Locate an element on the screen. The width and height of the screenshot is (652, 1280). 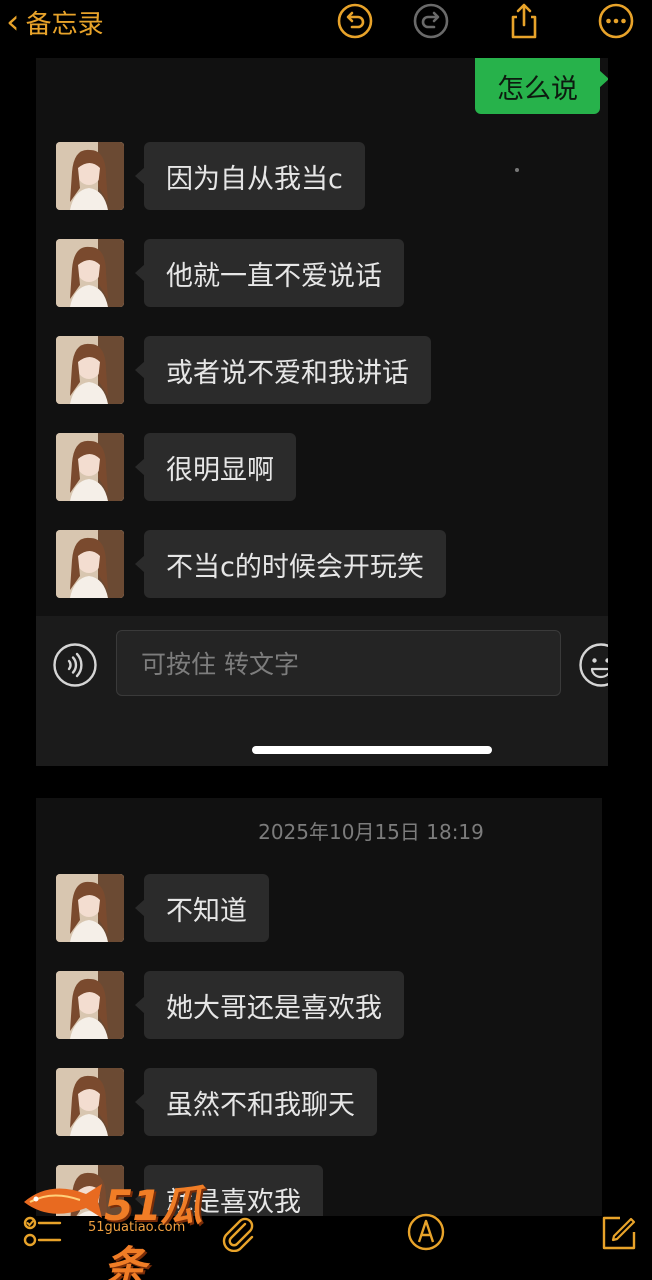
undo-icon is located at coordinates (355, 21).